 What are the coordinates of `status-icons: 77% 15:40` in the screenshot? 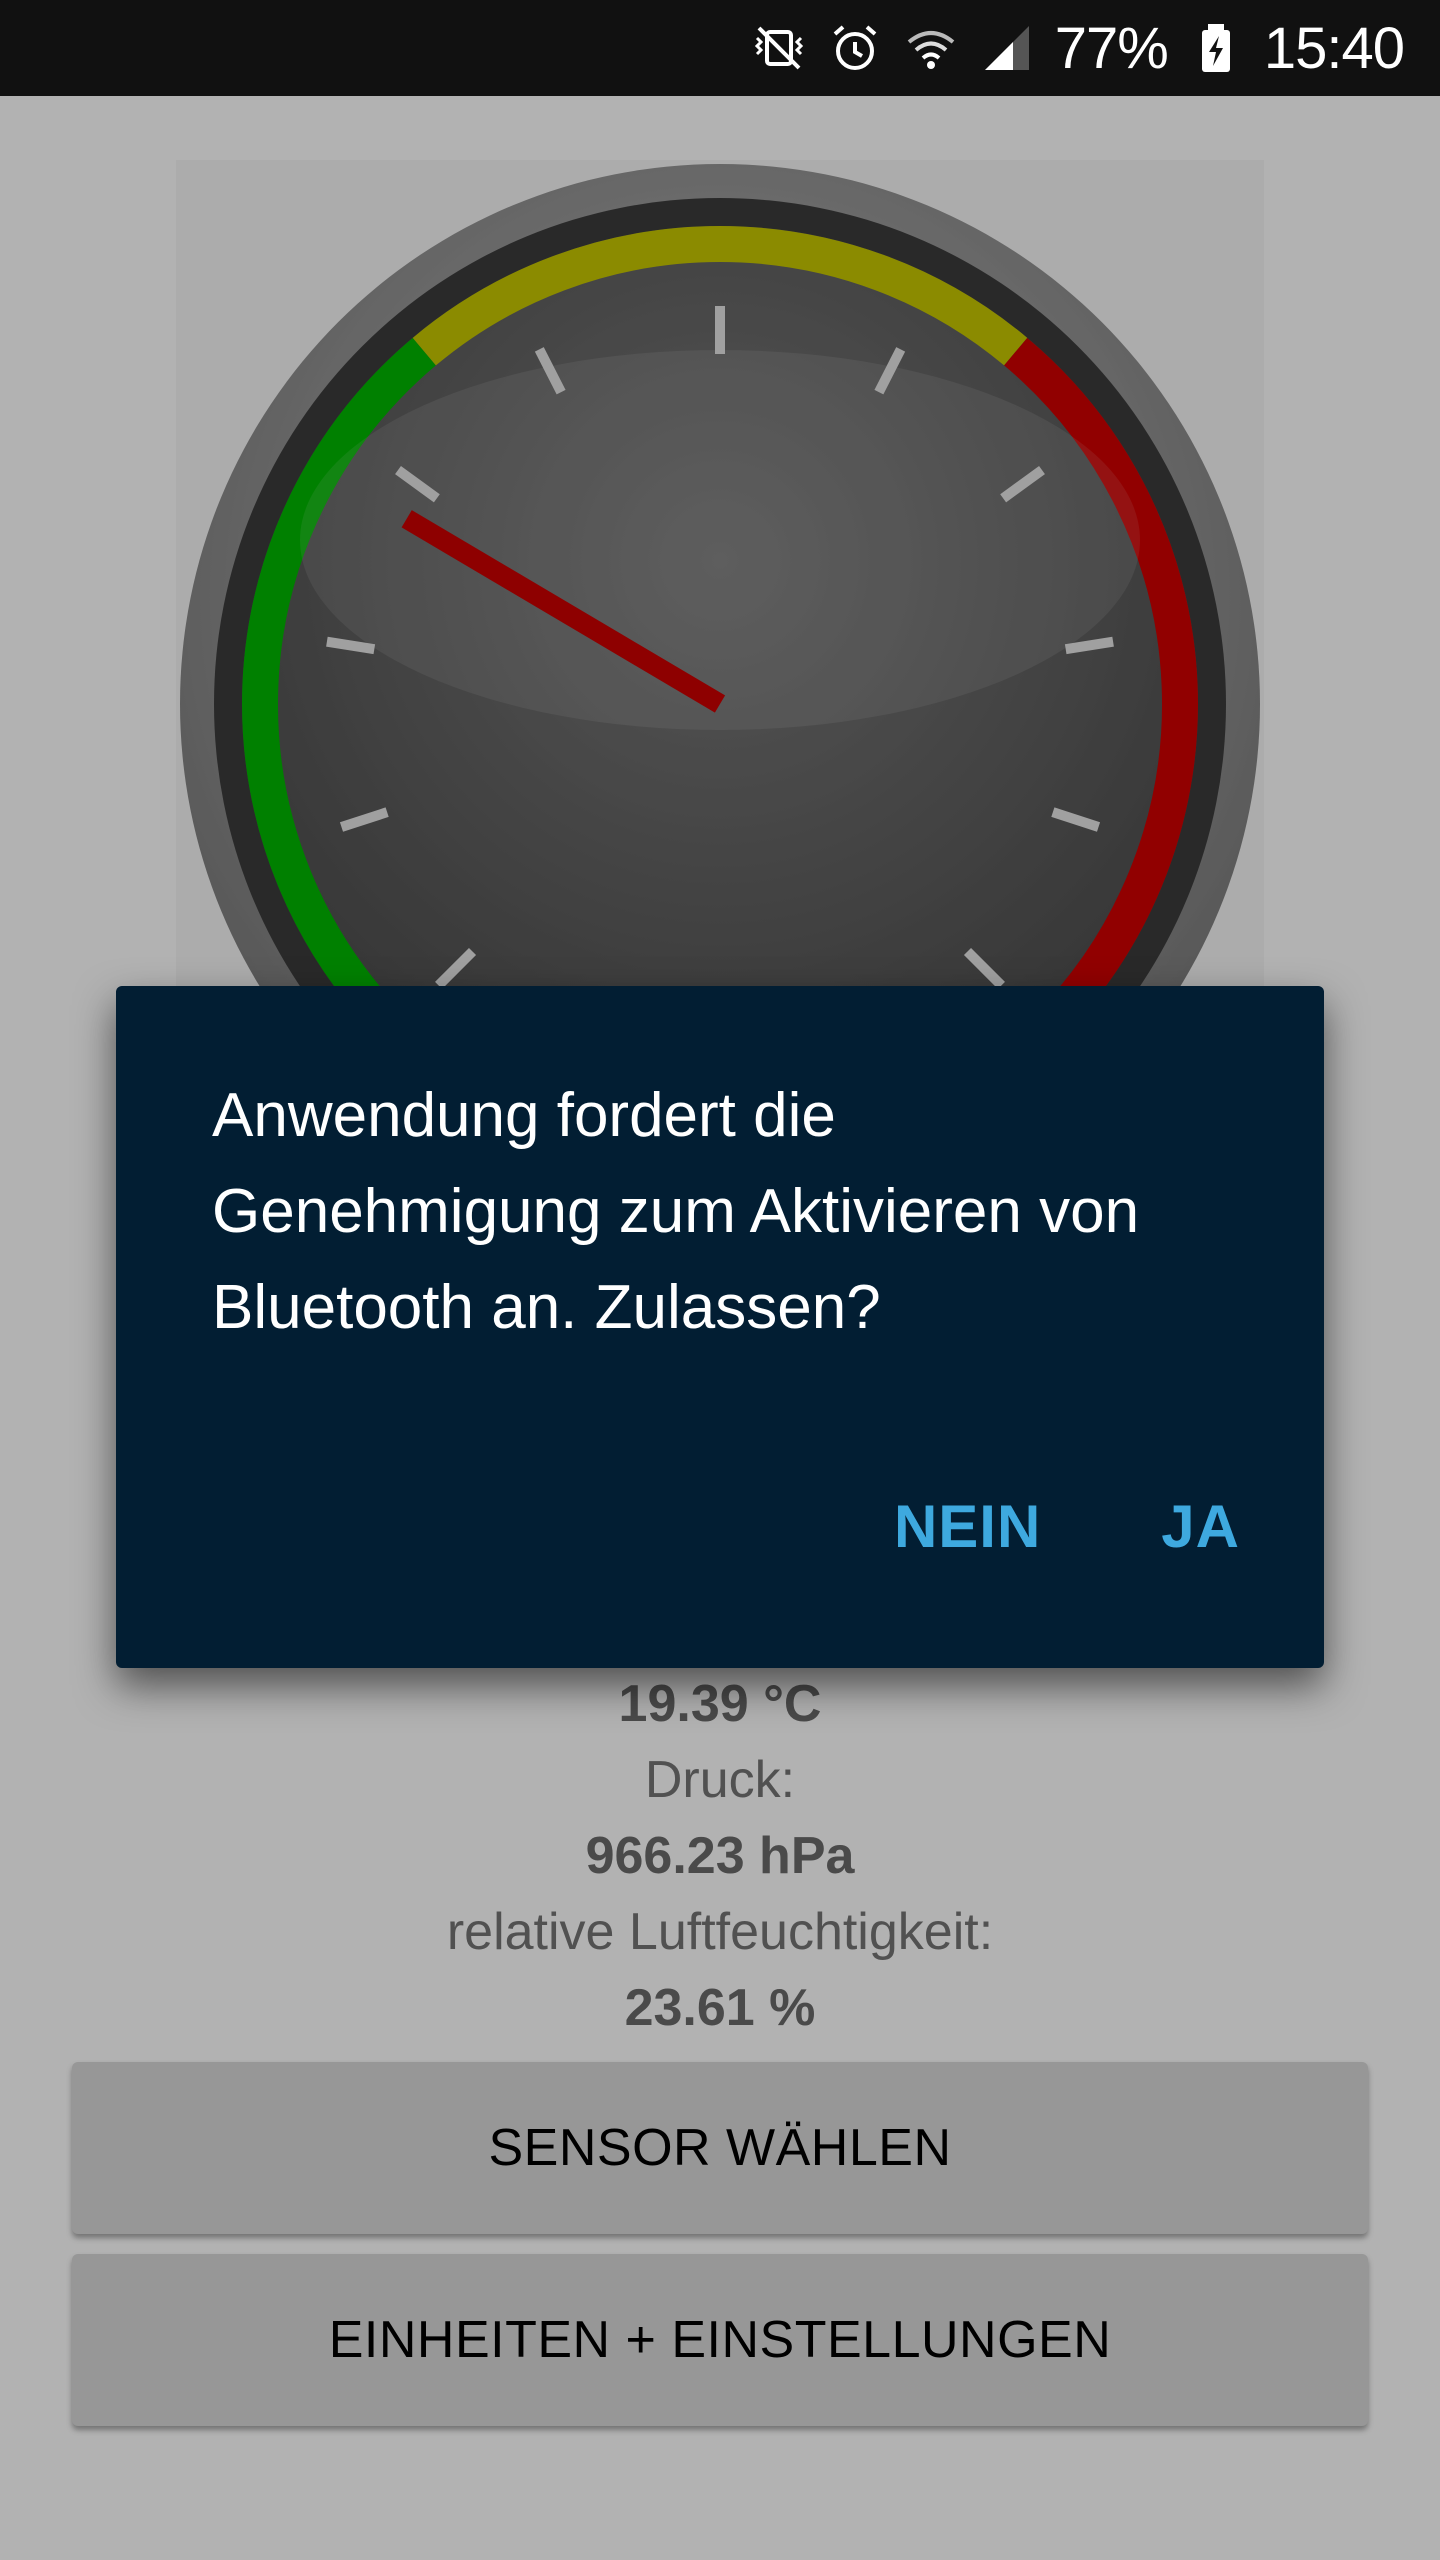 It's located at (1078, 48).